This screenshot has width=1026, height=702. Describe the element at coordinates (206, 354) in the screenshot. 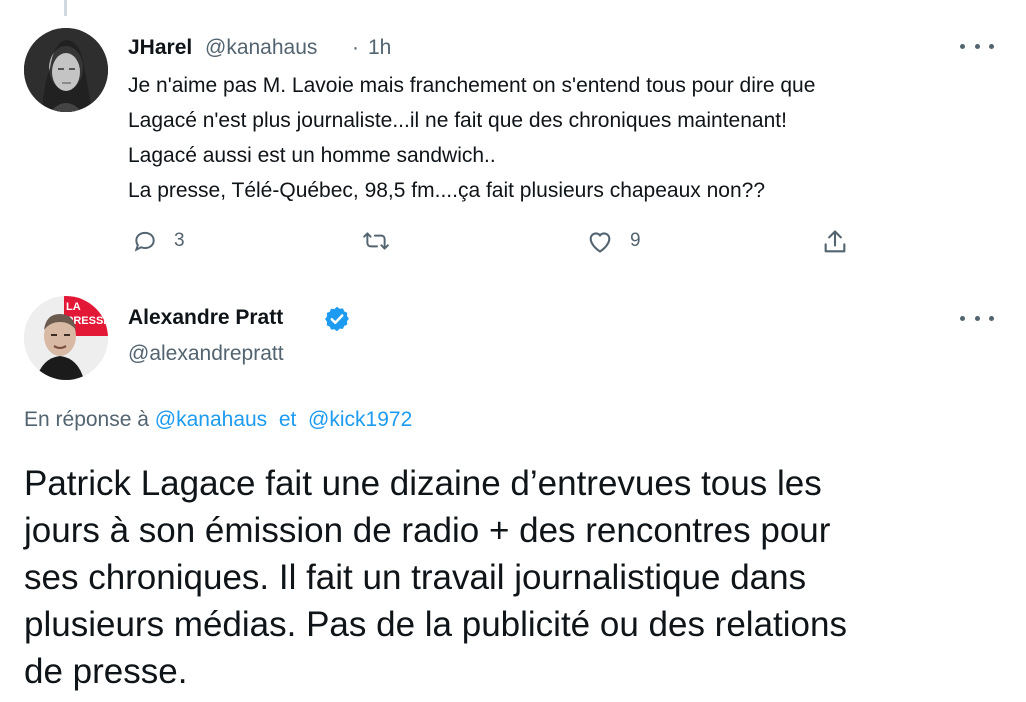

I see `author-handle: @alexandrepratt` at that location.